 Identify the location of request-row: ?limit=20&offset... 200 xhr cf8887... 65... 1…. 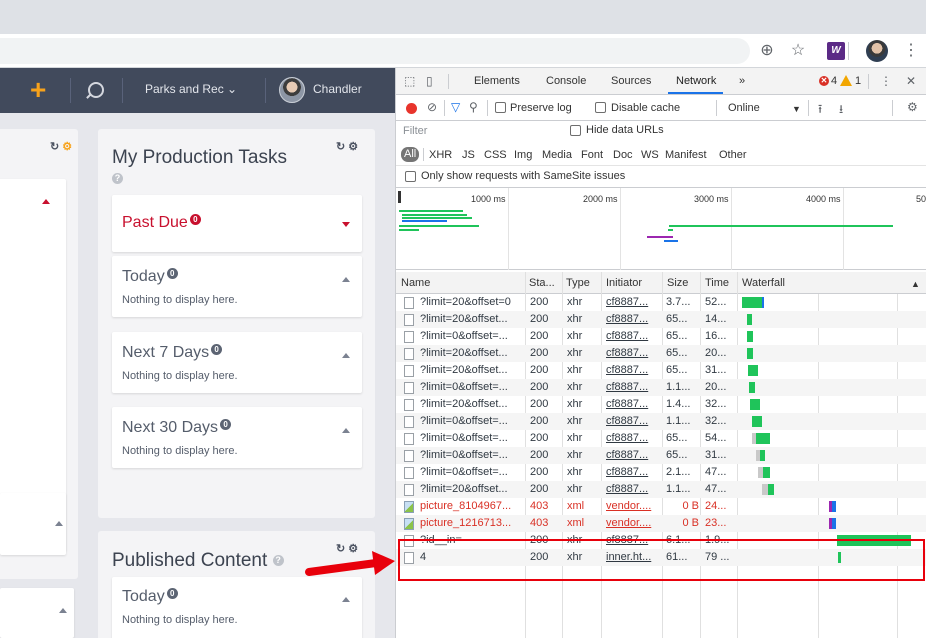
(661, 319).